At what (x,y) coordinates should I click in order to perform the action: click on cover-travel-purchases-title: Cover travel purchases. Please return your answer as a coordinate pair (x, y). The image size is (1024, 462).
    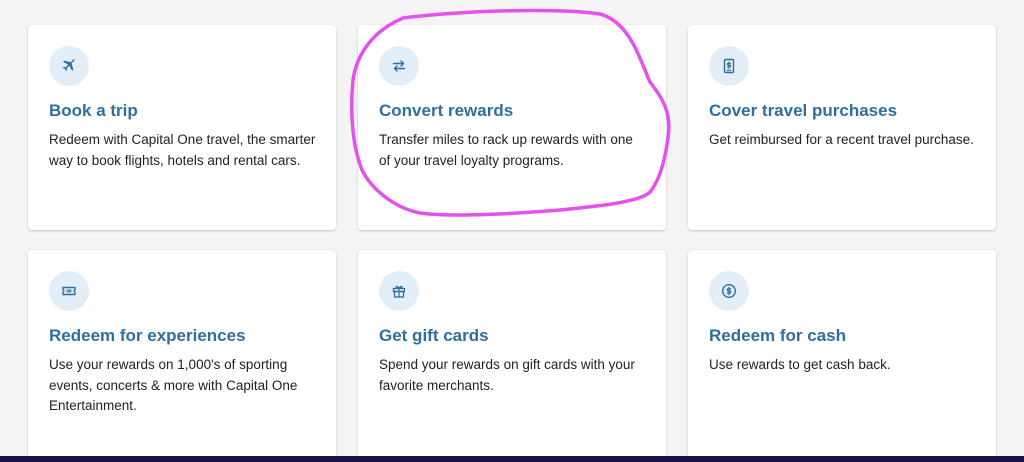
    Looking at the image, I should click on (803, 110).